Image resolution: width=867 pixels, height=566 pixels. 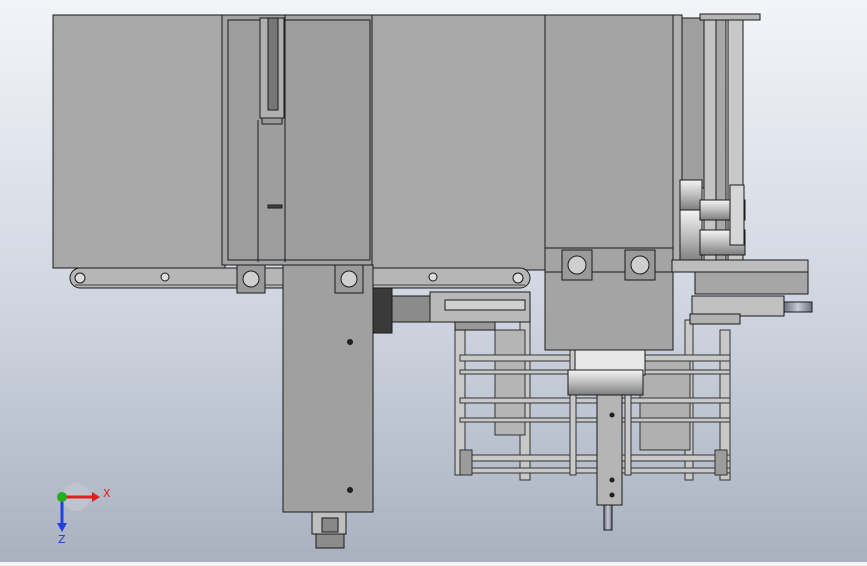 I want to click on upper-right-panel, so click(x=459, y=142).